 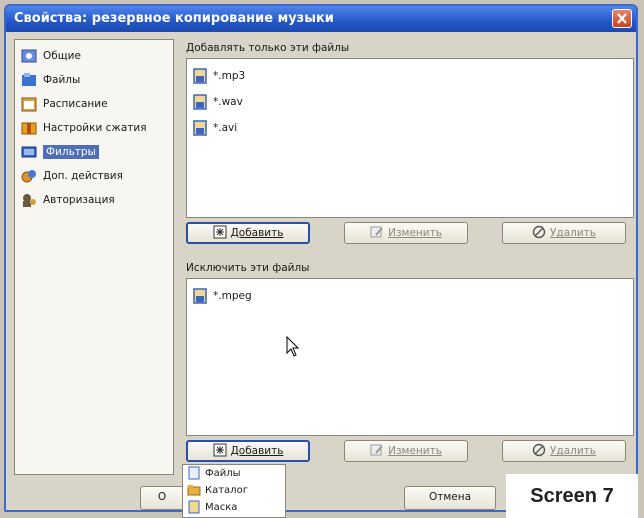 I want to click on include-delete-button: Удалить, so click(x=564, y=233).